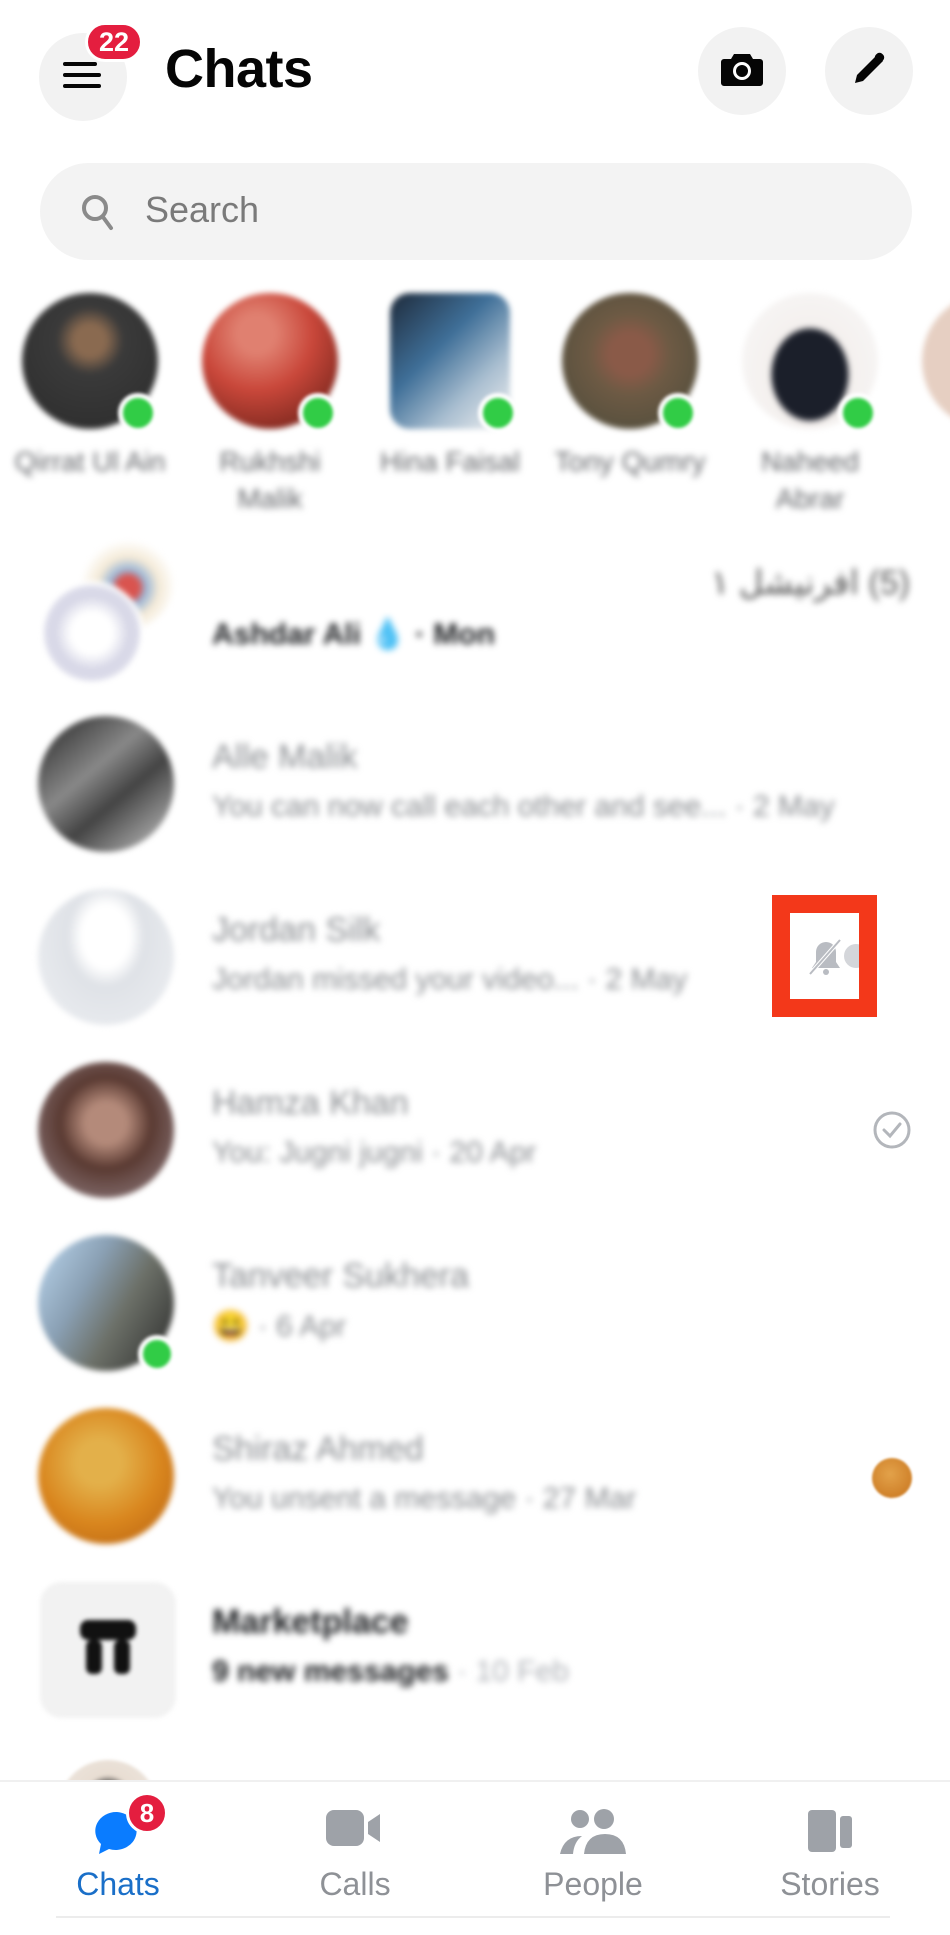 The image size is (950, 1935). I want to click on hamburger-menu-icon, so click(83, 77).